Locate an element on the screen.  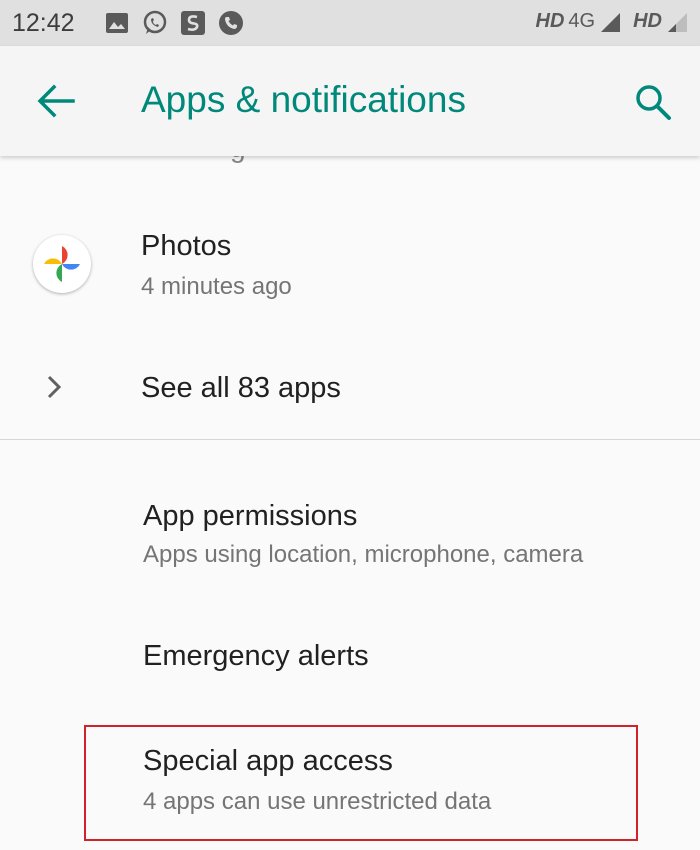
emergency-alerts-item: Emergency alerts is located at coordinates (350, 657).